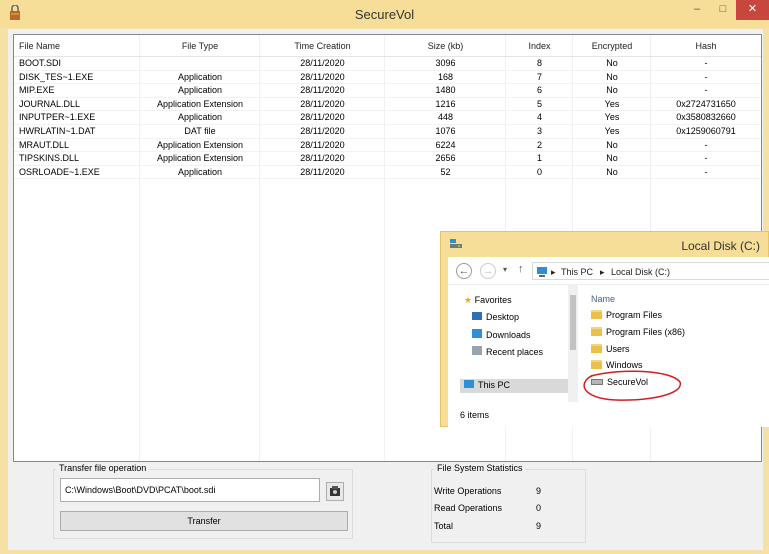 The width and height of the screenshot is (769, 554). What do you see at coordinates (39, 46) in the screenshot?
I see `header-file-name: File Name` at bounding box center [39, 46].